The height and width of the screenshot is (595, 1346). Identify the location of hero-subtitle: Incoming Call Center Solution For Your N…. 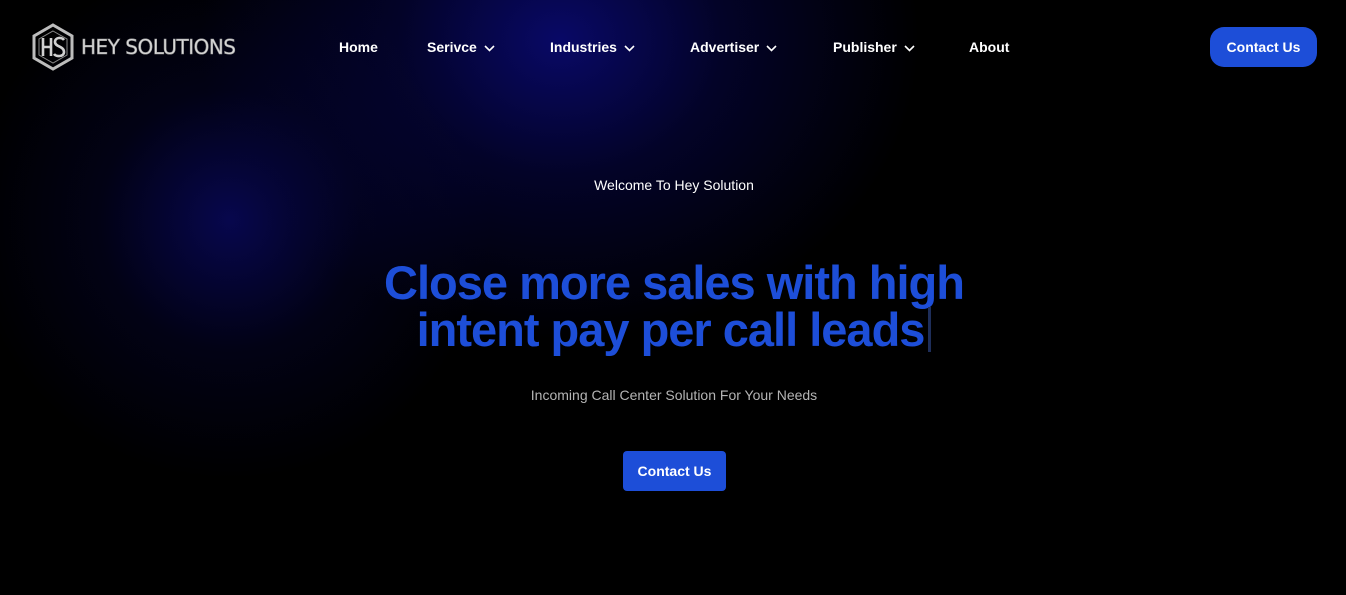
(674, 395).